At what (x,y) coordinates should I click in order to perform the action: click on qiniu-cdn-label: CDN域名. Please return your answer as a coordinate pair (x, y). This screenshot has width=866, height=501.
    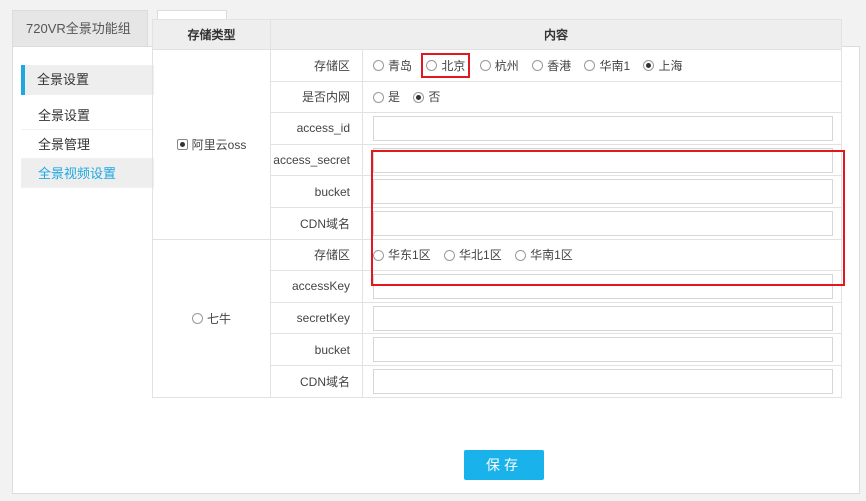
    Looking at the image, I should click on (316, 381).